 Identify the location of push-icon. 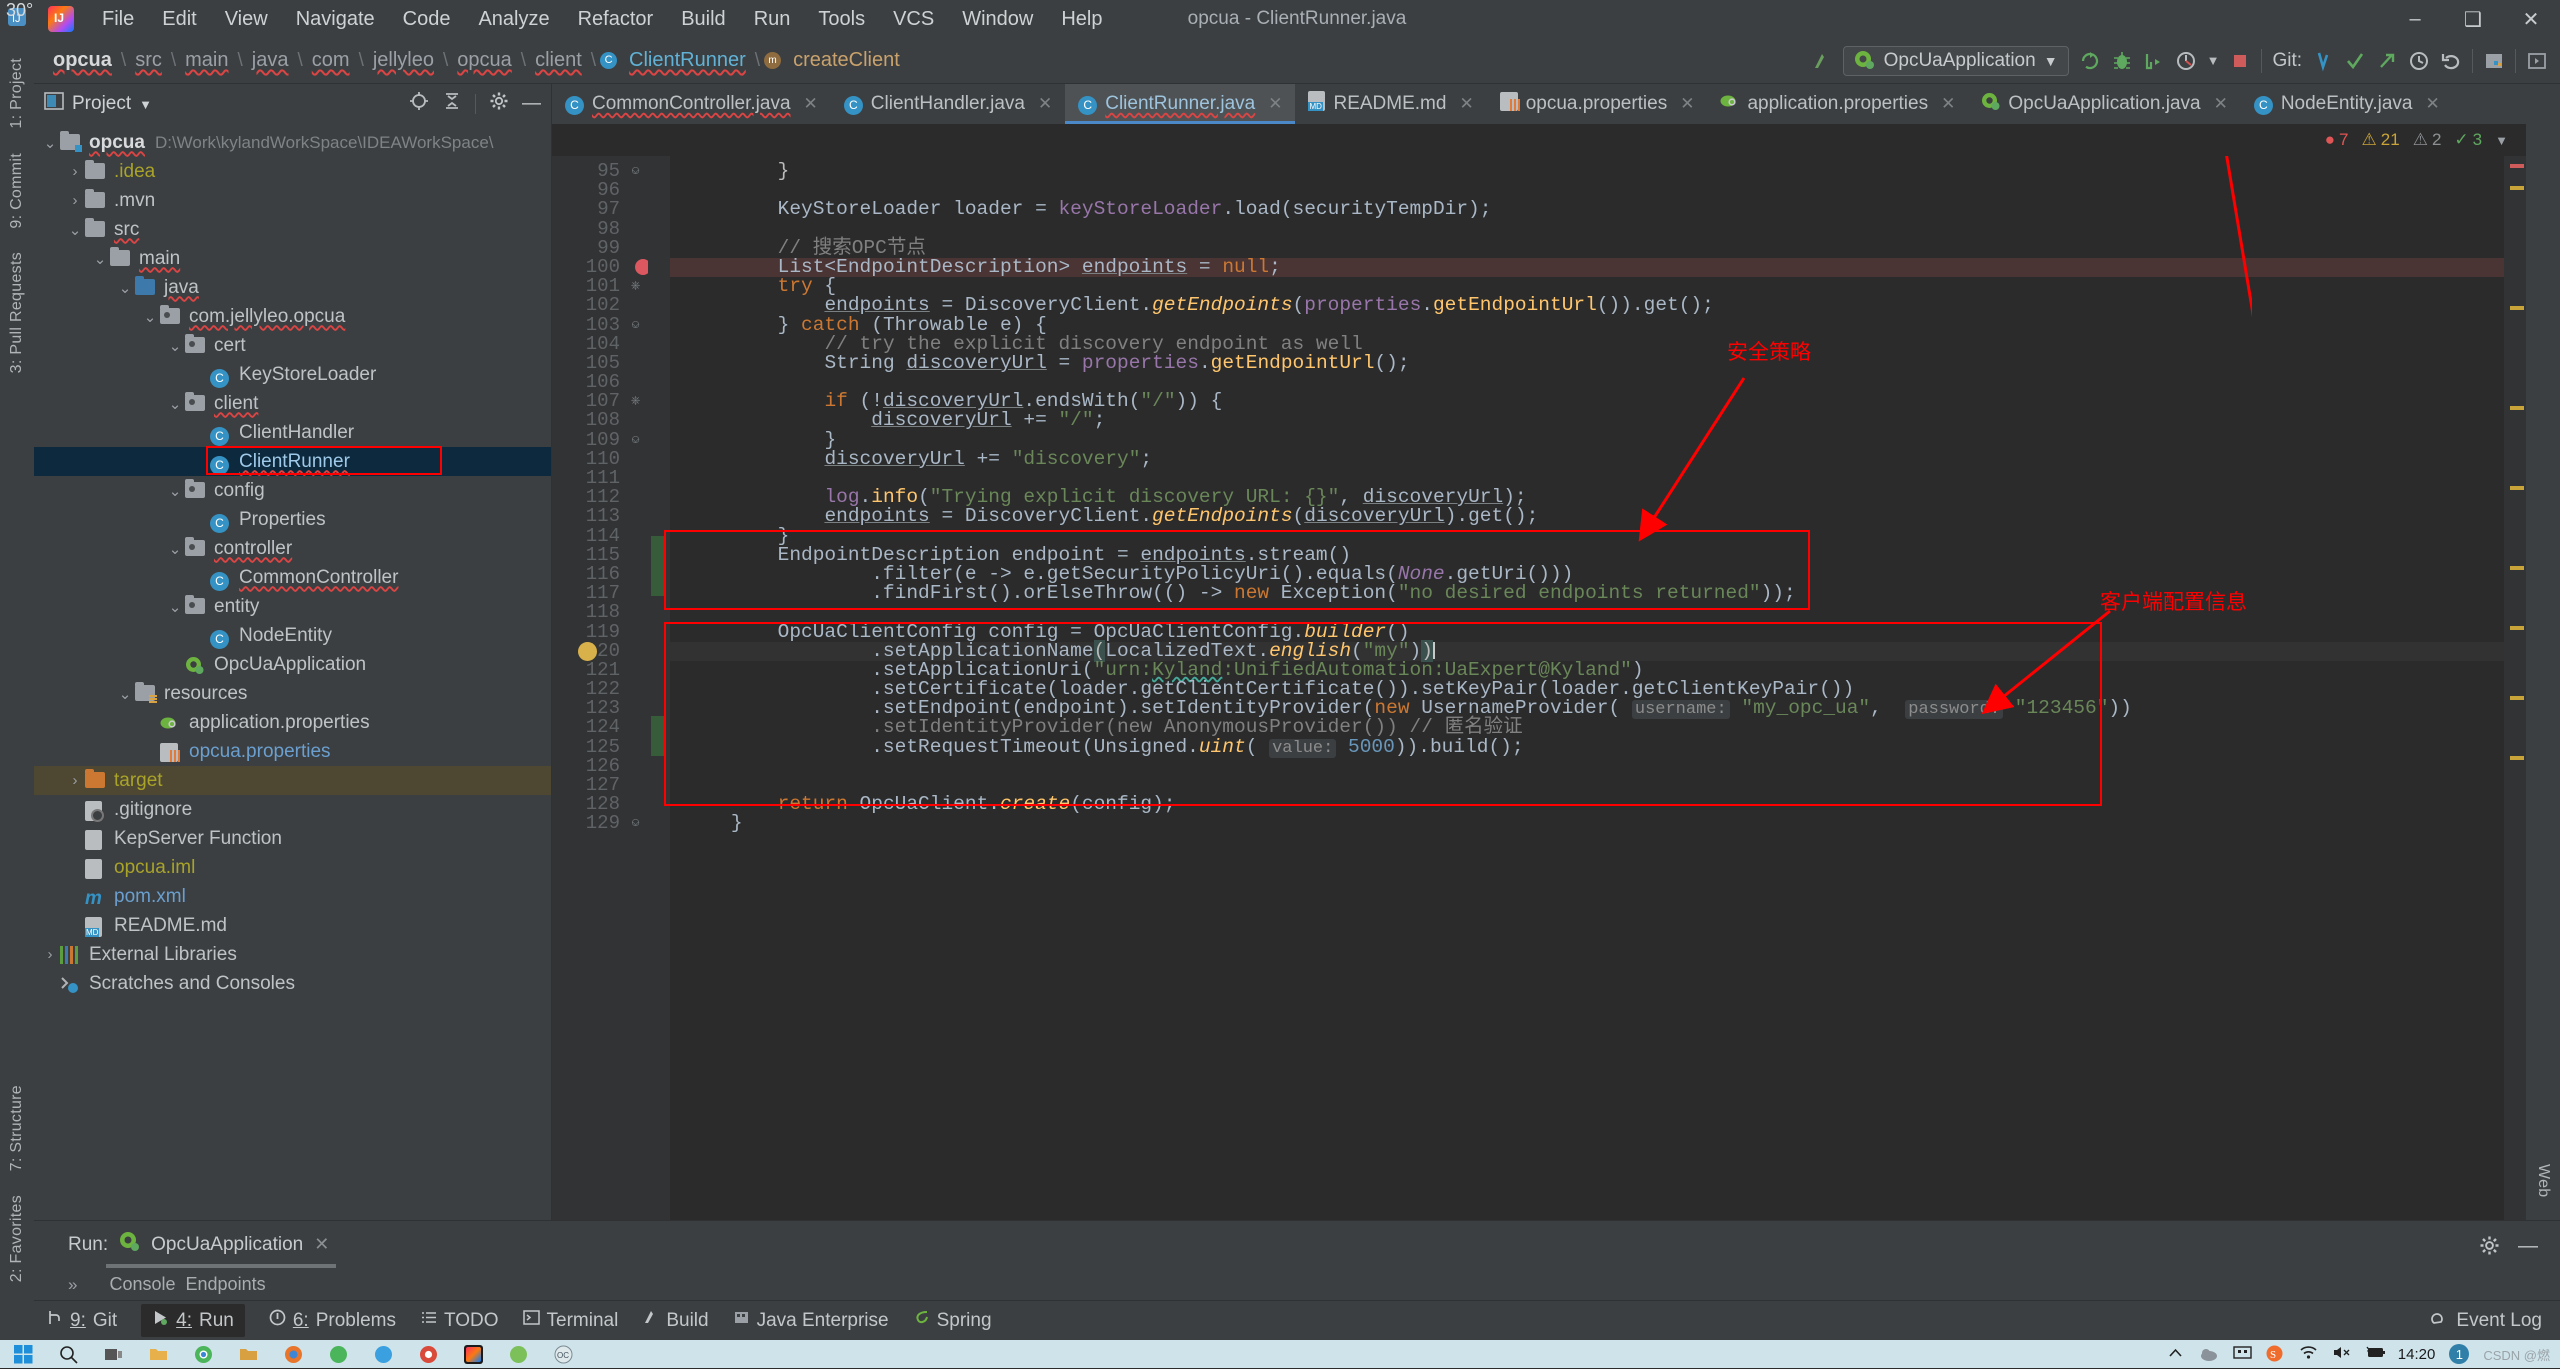
(2387, 61).